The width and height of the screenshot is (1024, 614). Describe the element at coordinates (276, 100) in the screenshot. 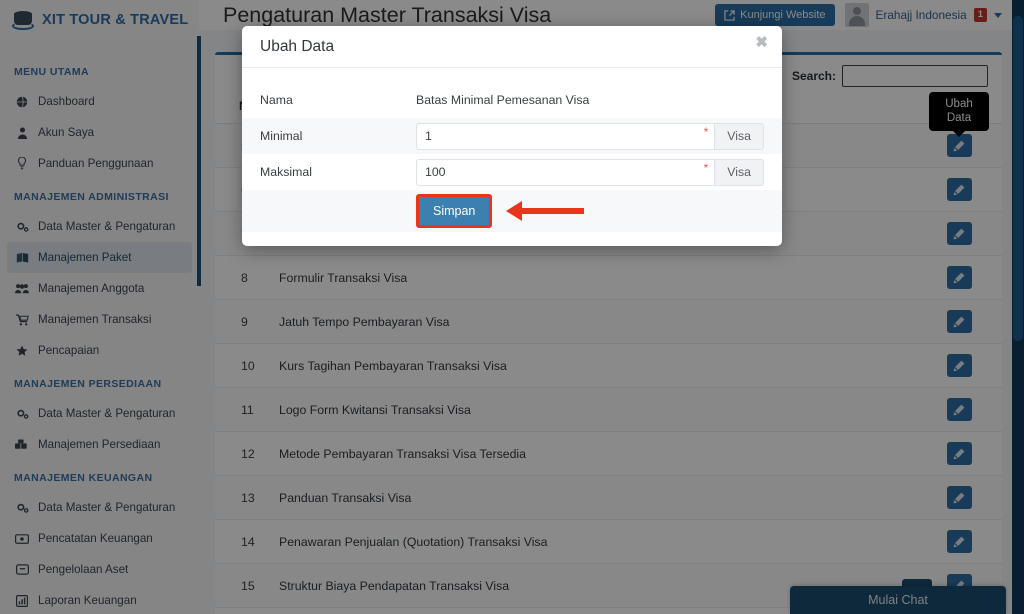

I see `field-label-nama: Nama` at that location.